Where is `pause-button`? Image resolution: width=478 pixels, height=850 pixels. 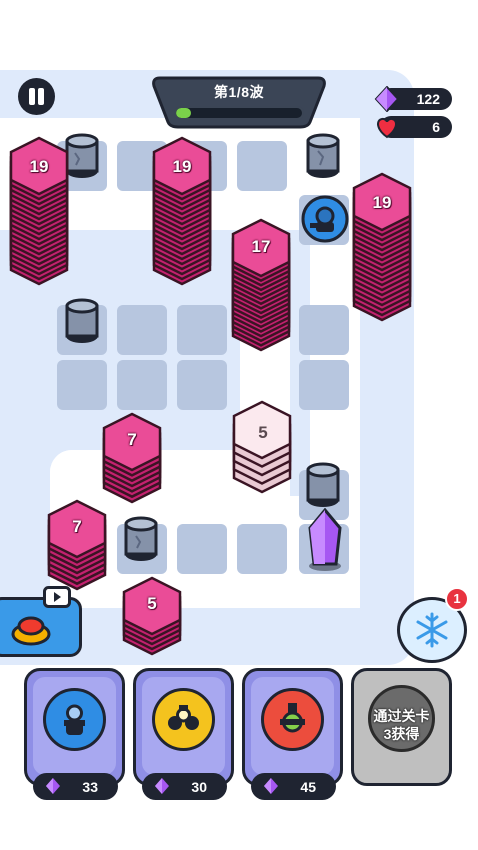
pause-button is located at coordinates (36, 96).